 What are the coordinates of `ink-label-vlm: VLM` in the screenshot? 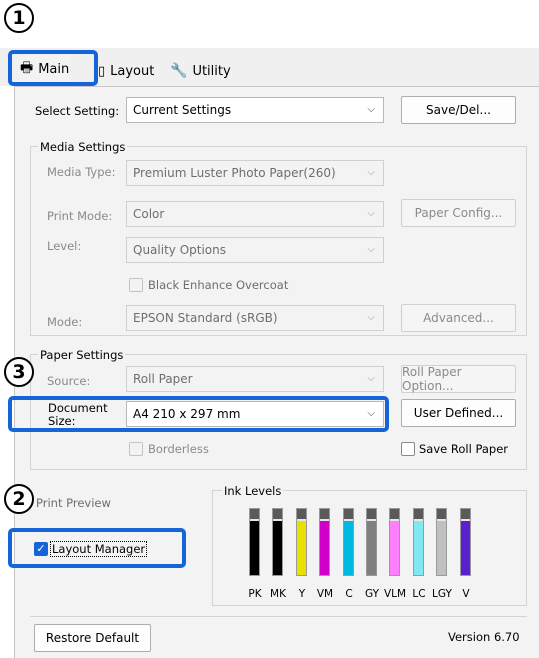 It's located at (395, 594).